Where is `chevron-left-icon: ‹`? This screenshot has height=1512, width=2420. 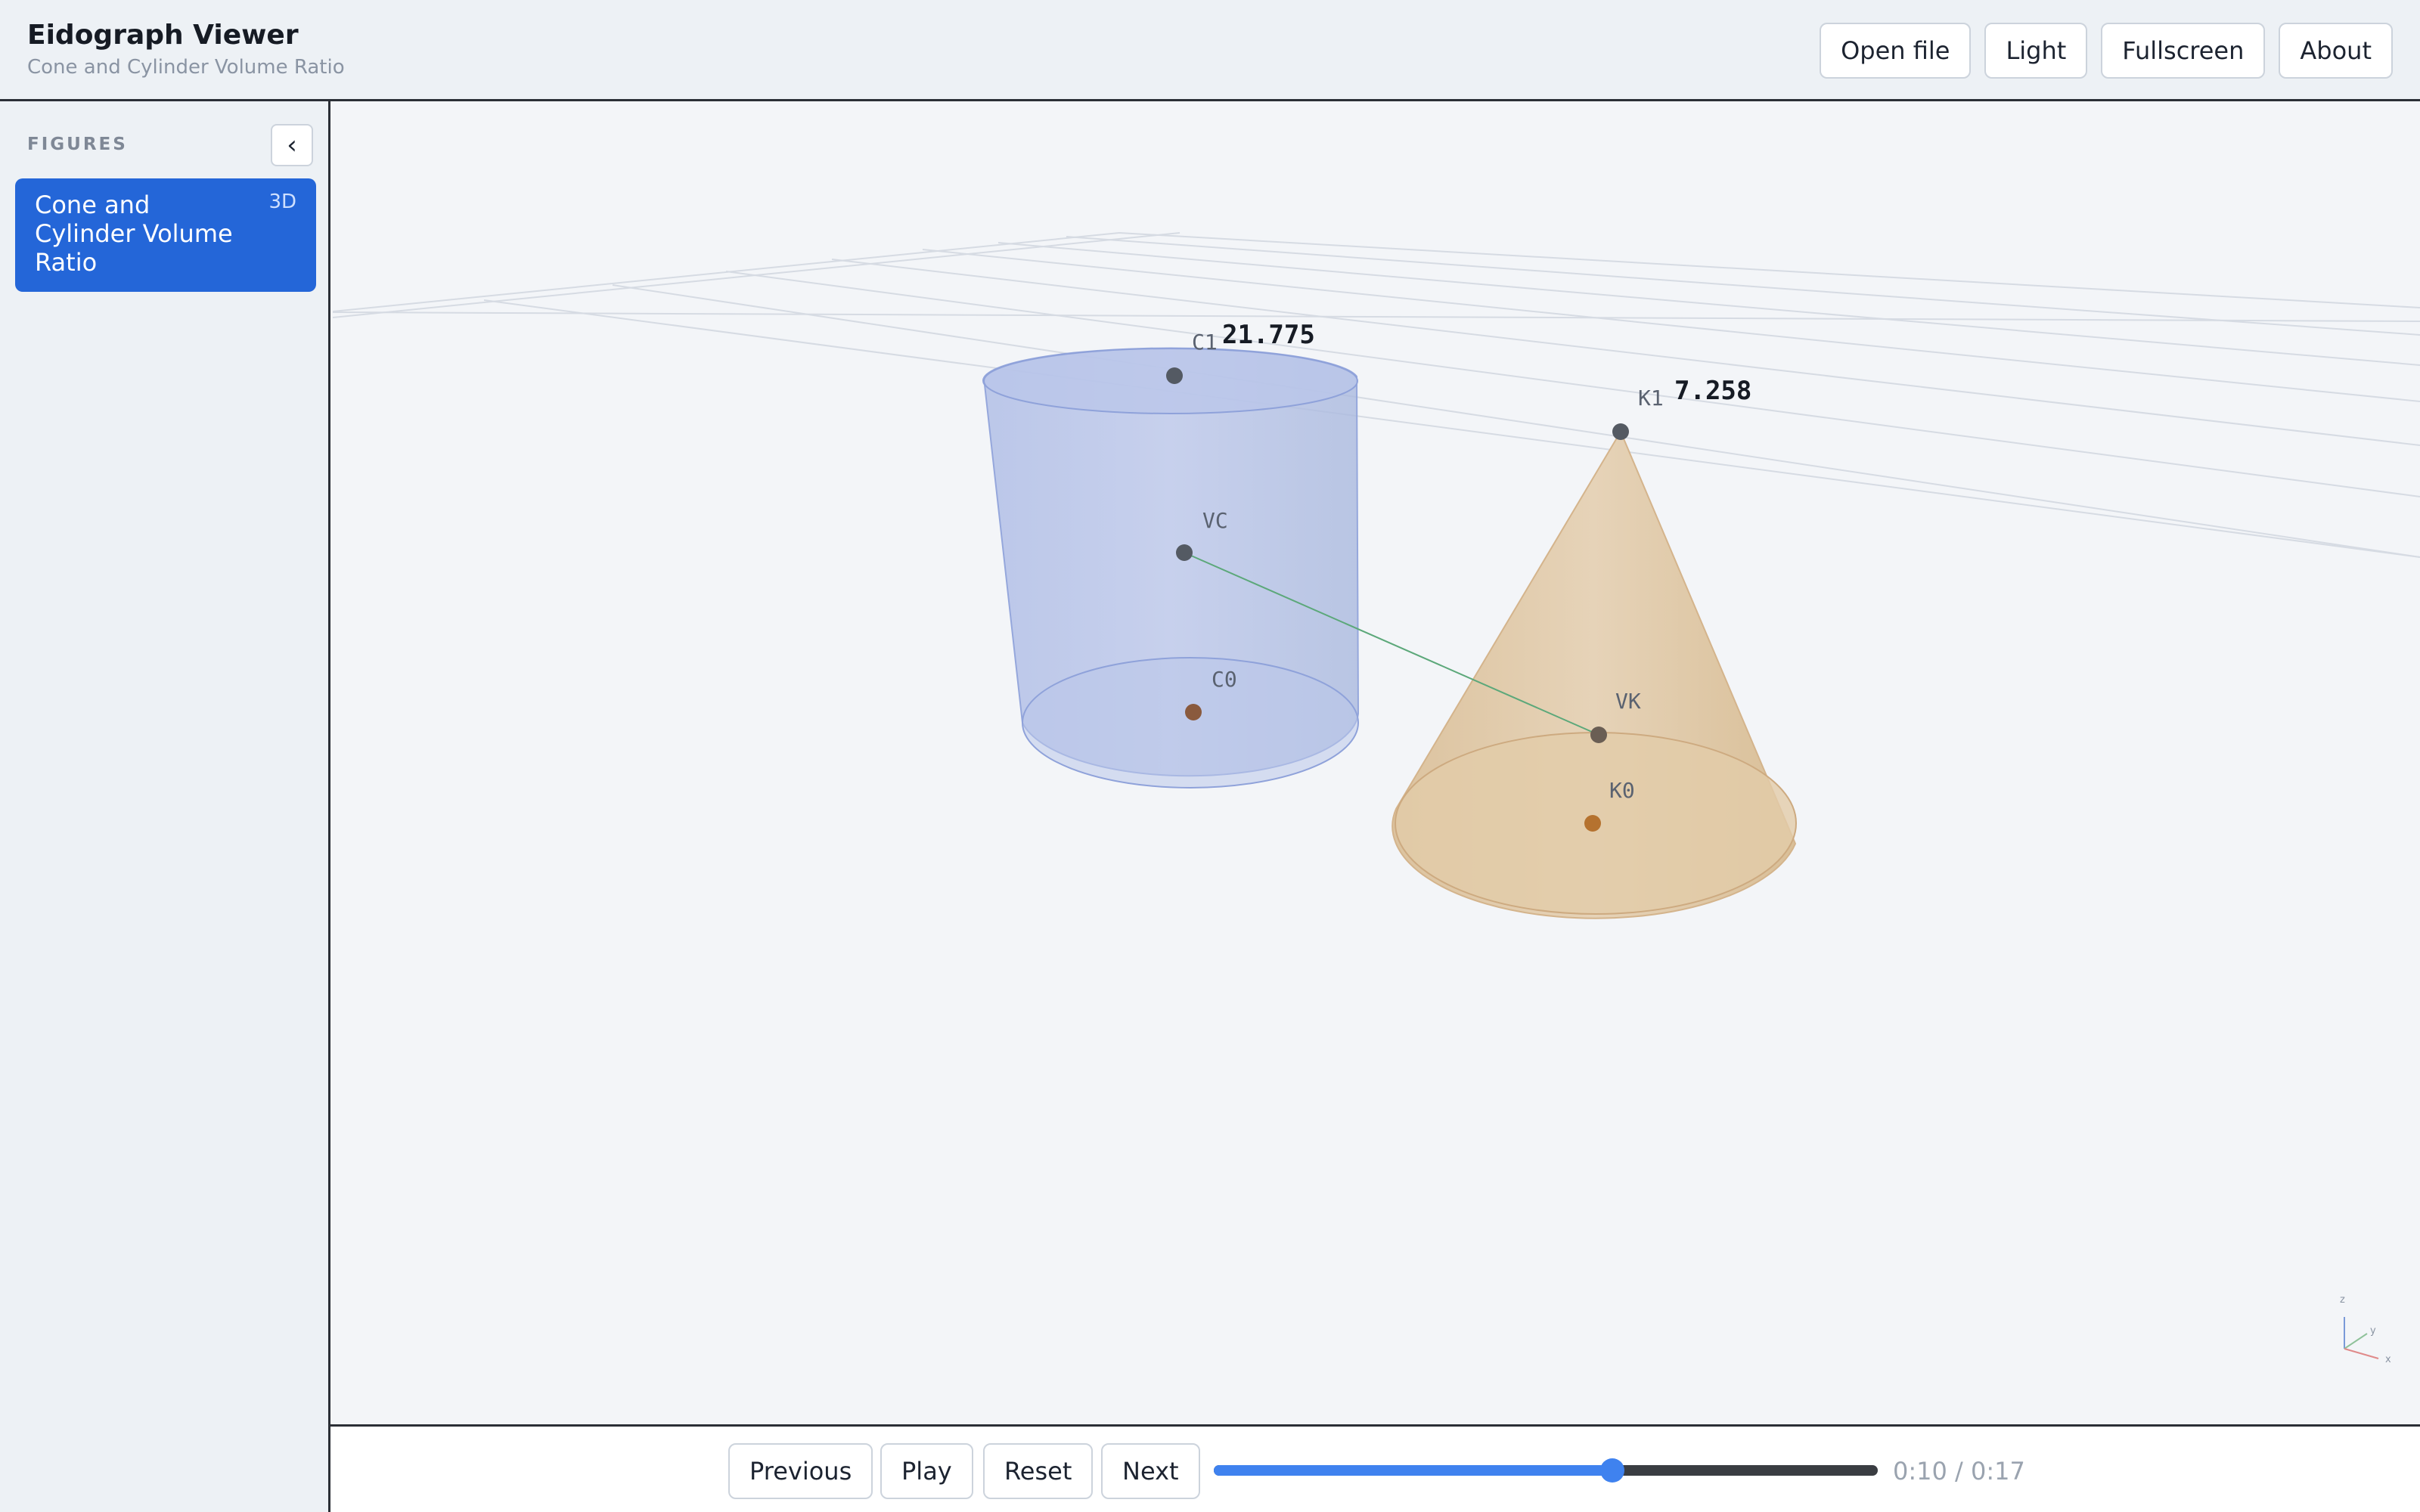 chevron-left-icon: ‹ is located at coordinates (292, 145).